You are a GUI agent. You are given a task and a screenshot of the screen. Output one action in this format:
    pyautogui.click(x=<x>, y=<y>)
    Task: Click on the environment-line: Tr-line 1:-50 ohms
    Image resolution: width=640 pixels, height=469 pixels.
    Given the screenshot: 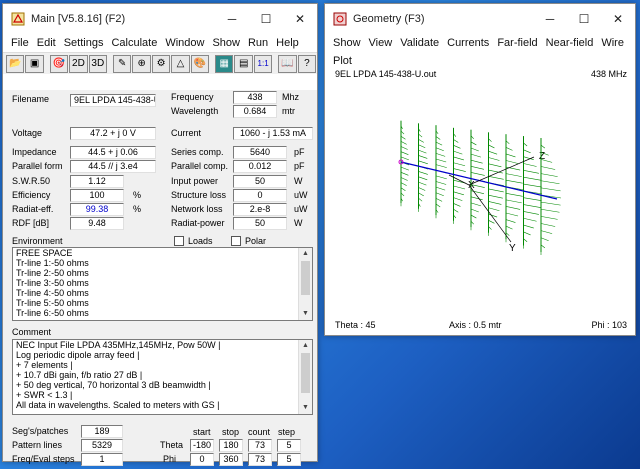 What is the action you would take?
    pyautogui.click(x=52, y=263)
    